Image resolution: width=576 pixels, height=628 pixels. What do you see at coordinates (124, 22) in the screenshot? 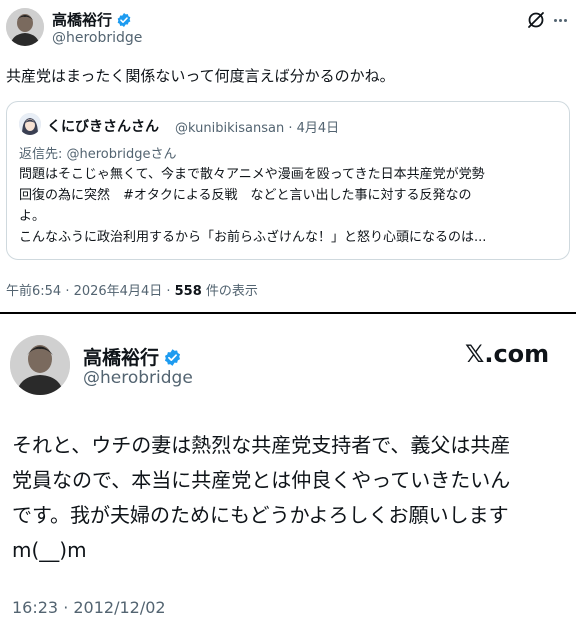
I see `verified-badge-icon` at bounding box center [124, 22].